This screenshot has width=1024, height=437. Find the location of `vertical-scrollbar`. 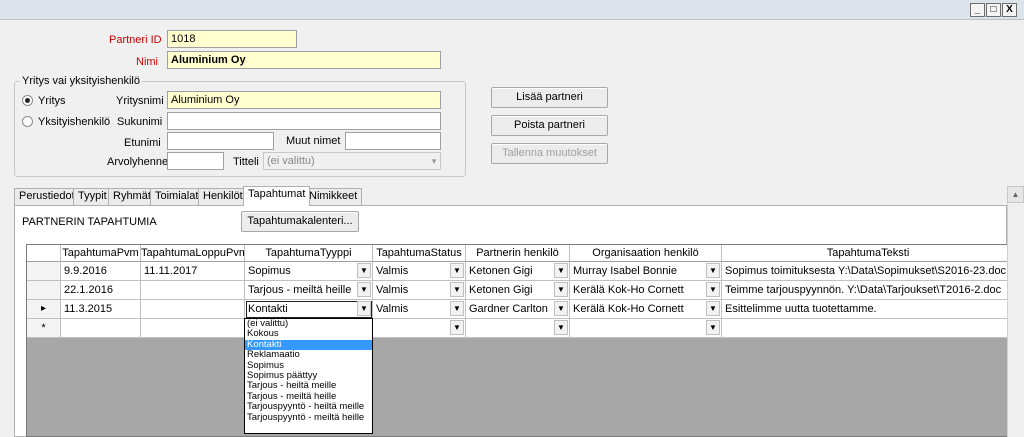

vertical-scrollbar is located at coordinates (1015, 311).